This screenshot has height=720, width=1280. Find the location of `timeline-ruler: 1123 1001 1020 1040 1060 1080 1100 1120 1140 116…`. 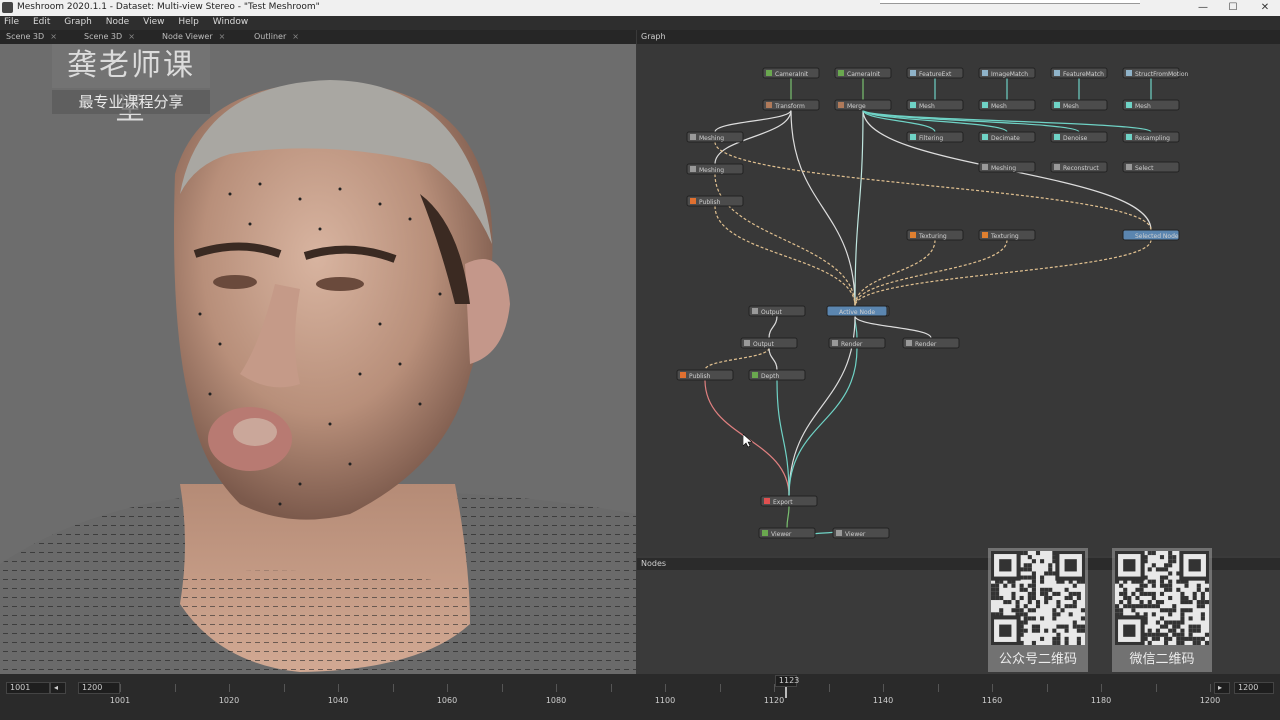

timeline-ruler: 1123 1001 1020 1040 1060 1080 1100 1120 1140 116… is located at coordinates (665, 693).